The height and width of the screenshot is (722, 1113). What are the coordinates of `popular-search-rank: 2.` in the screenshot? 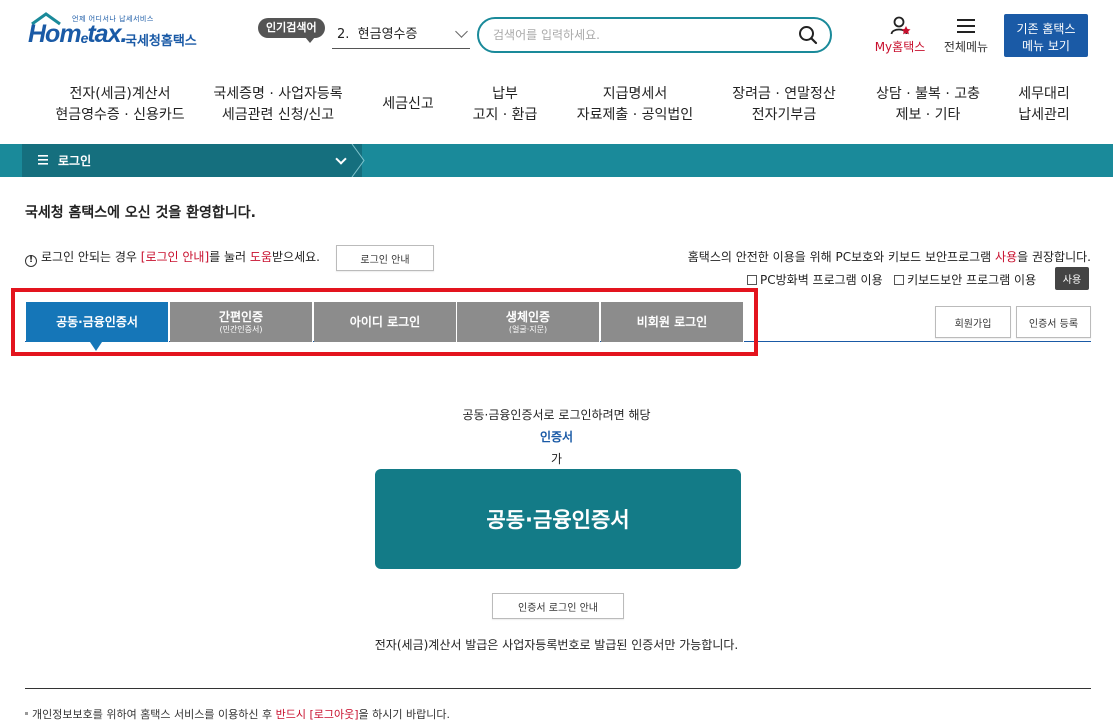 It's located at (343, 34).